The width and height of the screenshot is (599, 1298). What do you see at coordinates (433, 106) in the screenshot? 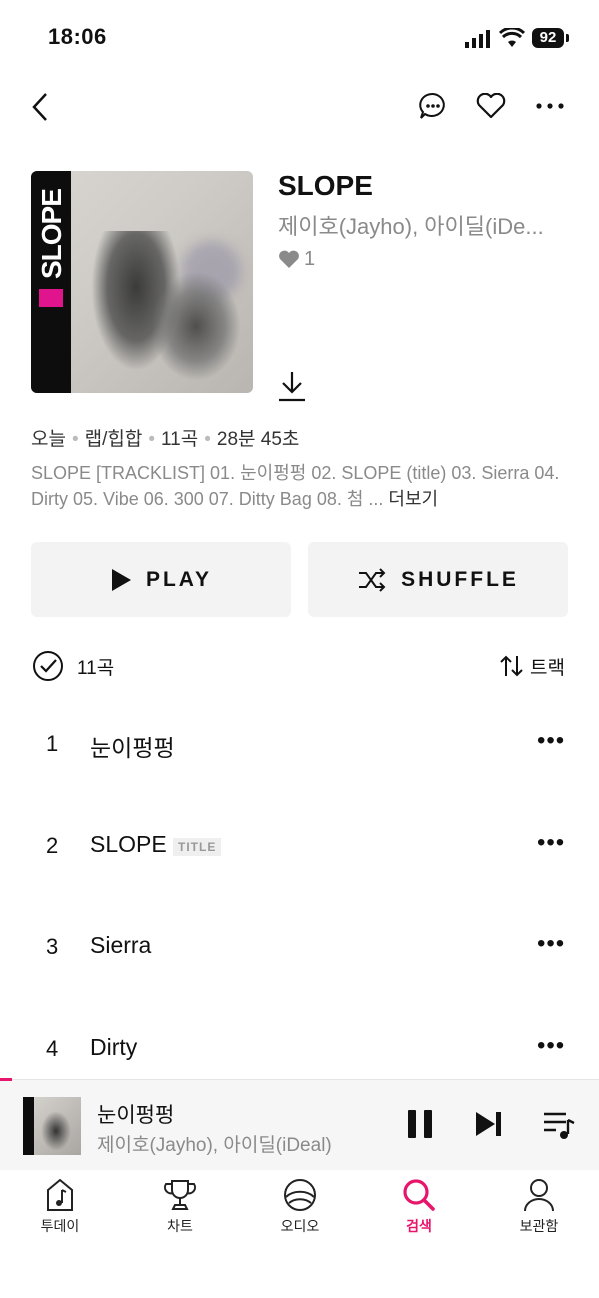
I see `comment-icon` at bounding box center [433, 106].